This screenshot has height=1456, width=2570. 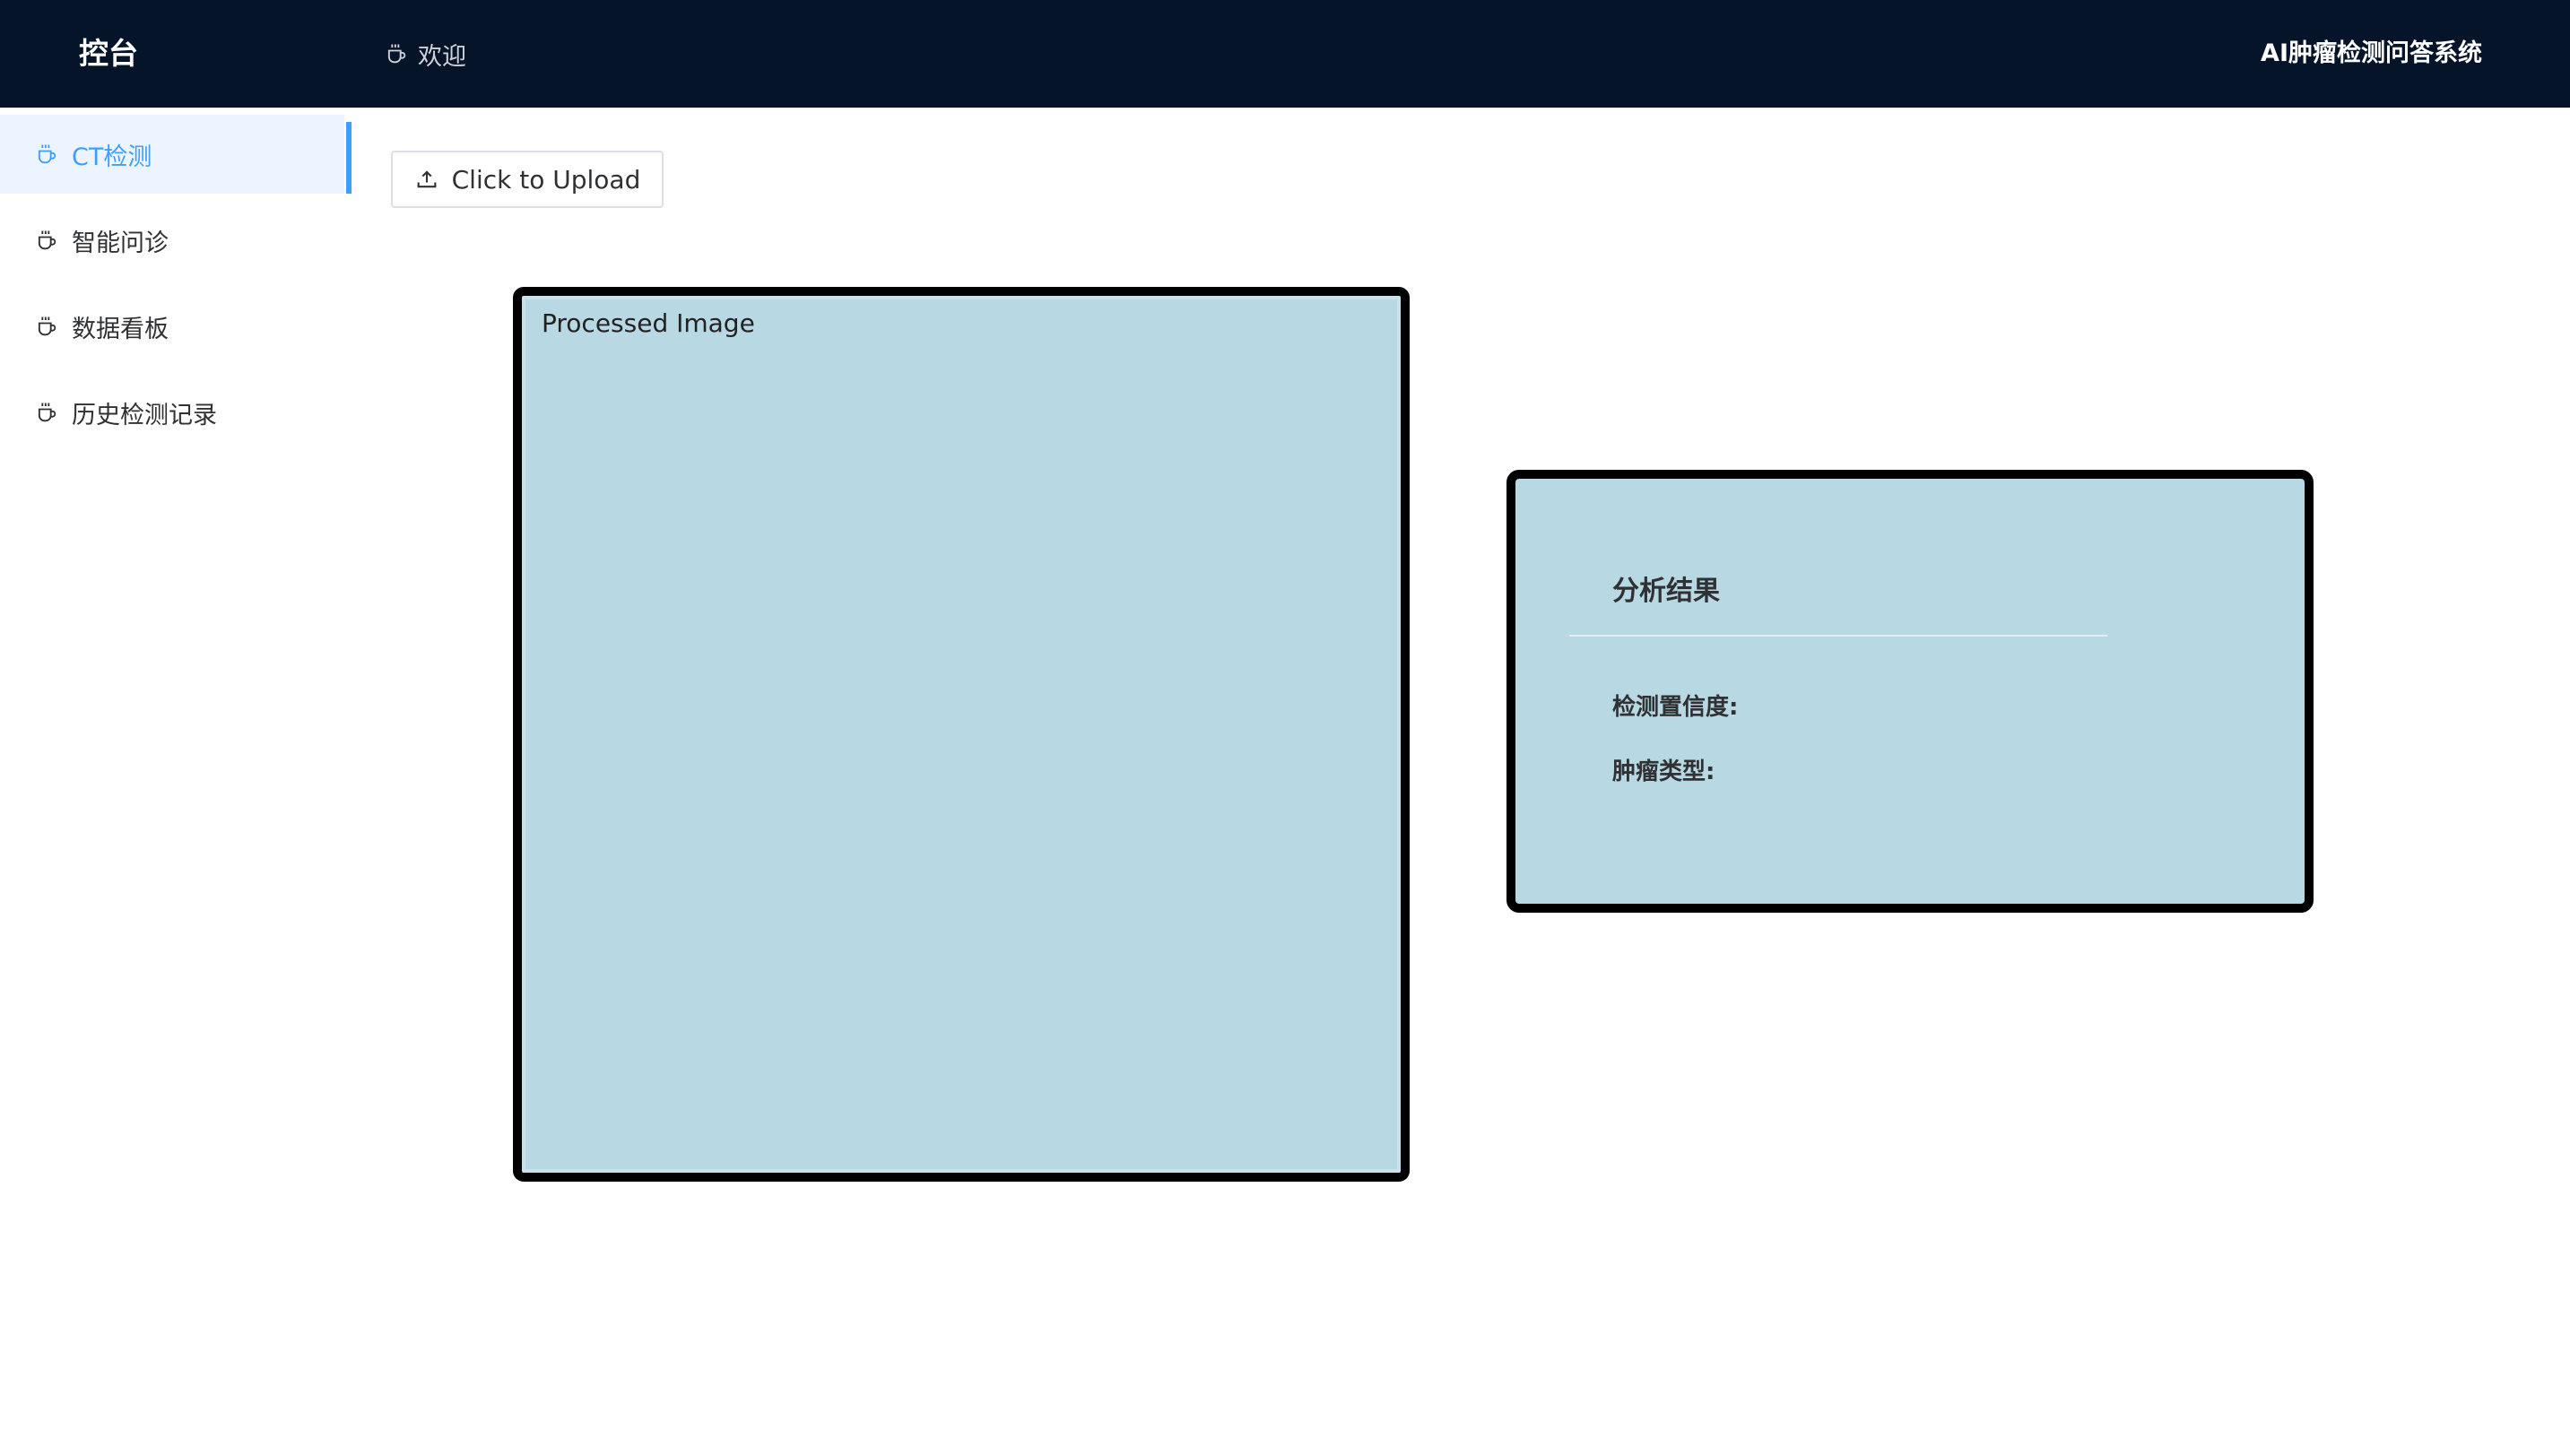 What do you see at coordinates (172, 327) in the screenshot?
I see `sidebar-item-dashboard: 数据看板` at bounding box center [172, 327].